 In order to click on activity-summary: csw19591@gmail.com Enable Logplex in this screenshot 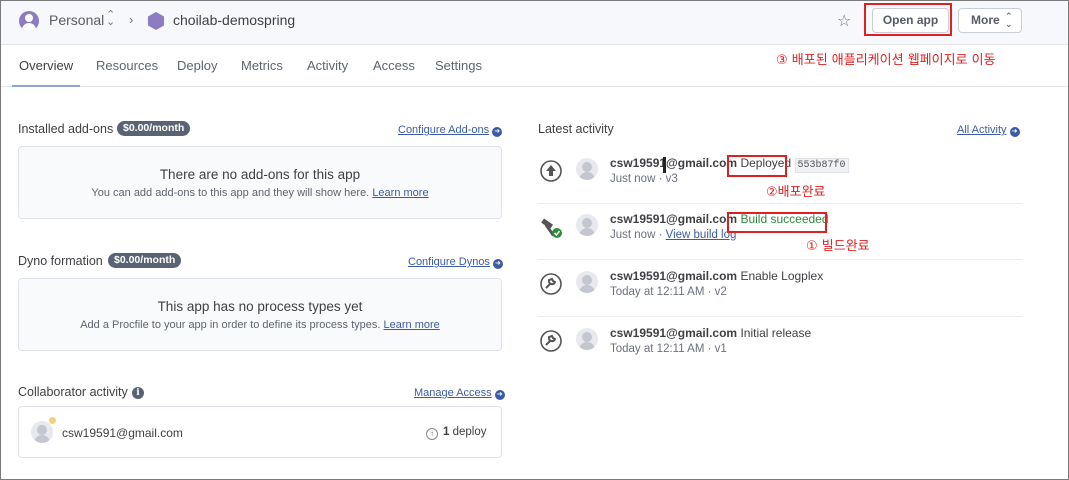, I will do `click(716, 276)`.